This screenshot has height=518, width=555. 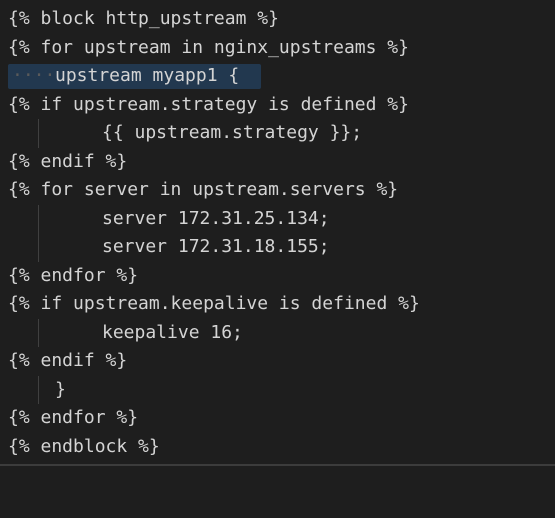 I want to click on code-line-10: {% endfor %}, so click(x=277, y=276).